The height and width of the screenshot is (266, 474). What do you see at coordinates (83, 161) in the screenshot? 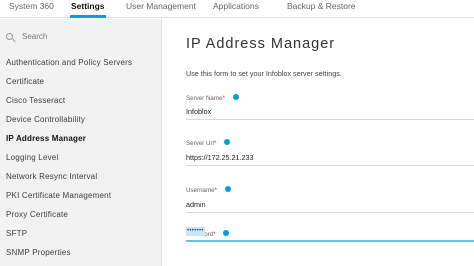
I see `sidebar-item-logging-level: Logging Level` at bounding box center [83, 161].